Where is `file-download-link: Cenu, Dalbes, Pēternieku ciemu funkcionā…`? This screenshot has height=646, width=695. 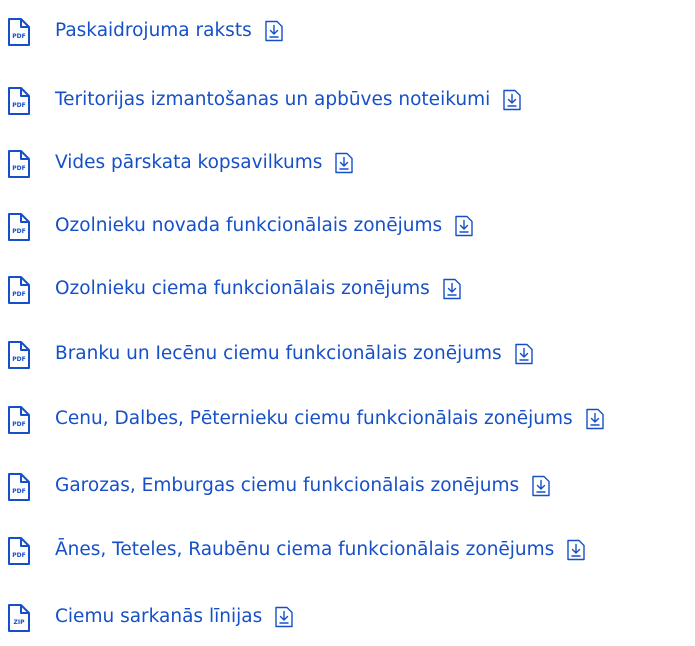 file-download-link: Cenu, Dalbes, Pēternieku ciemu funkcionā… is located at coordinates (330, 419).